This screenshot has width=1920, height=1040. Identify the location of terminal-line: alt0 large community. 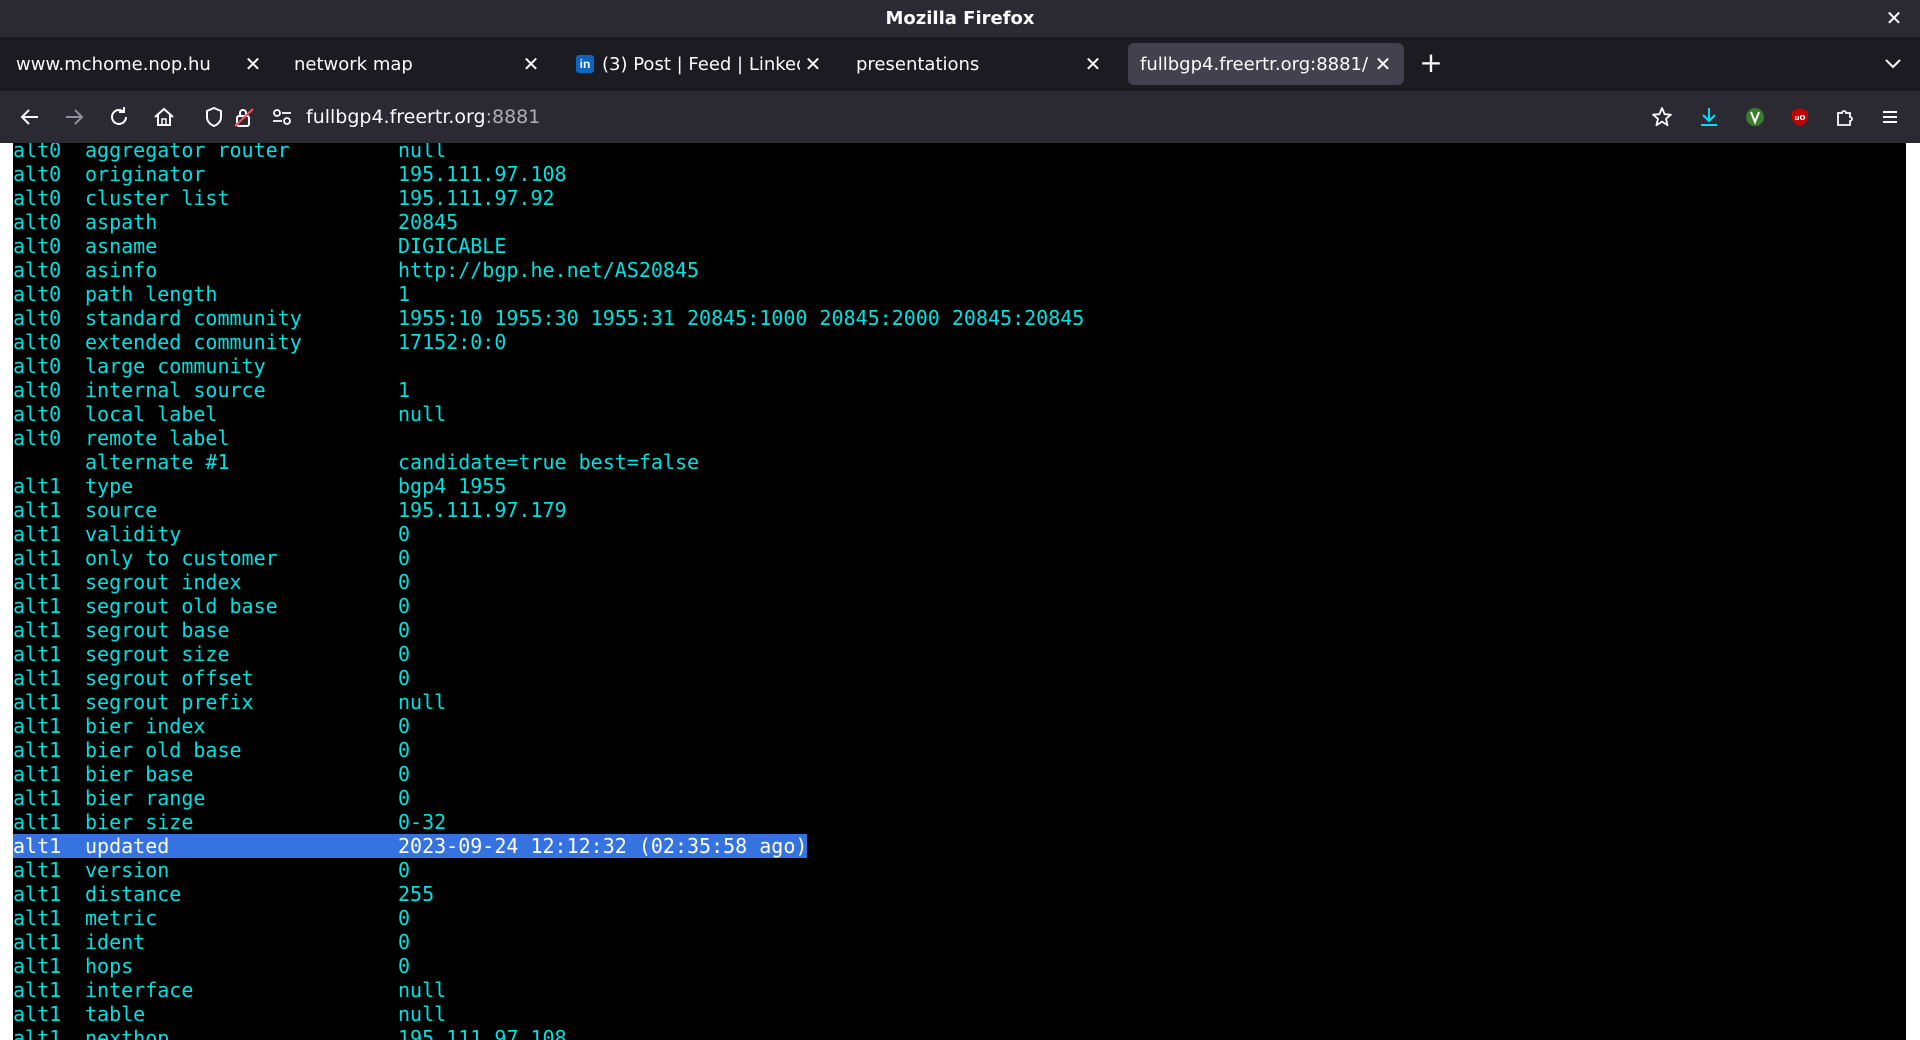
(548, 366).